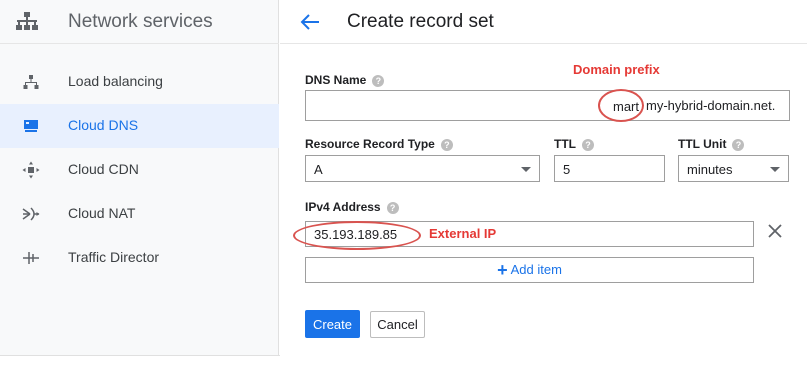  What do you see at coordinates (31, 214) in the screenshot?
I see `cloud-nat-icon` at bounding box center [31, 214].